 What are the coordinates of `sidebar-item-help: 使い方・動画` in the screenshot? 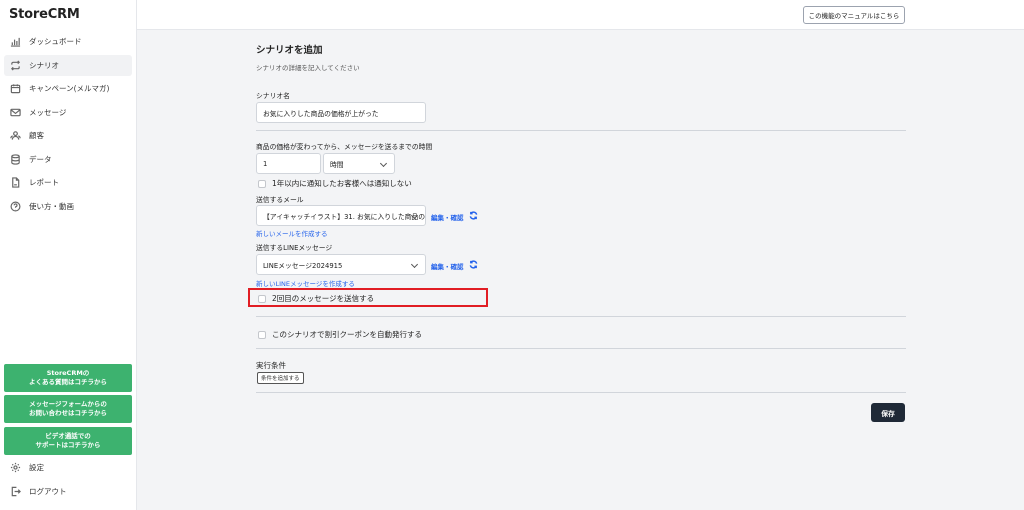 It's located at (68, 206).